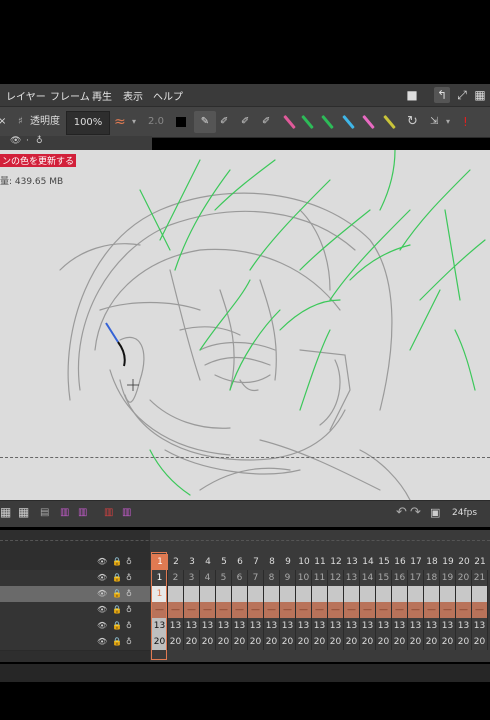 The image size is (490, 720). What do you see at coordinates (412, 122) in the screenshot?
I see `rotate-icon: ↻` at bounding box center [412, 122].